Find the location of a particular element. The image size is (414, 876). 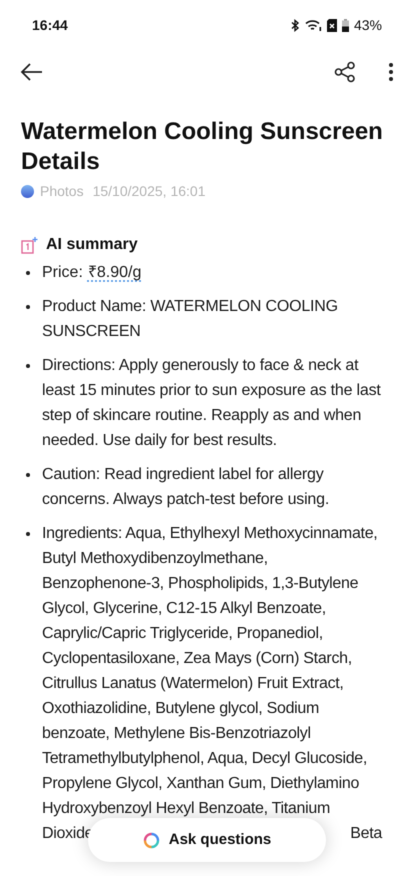

more-icon is located at coordinates (391, 72).